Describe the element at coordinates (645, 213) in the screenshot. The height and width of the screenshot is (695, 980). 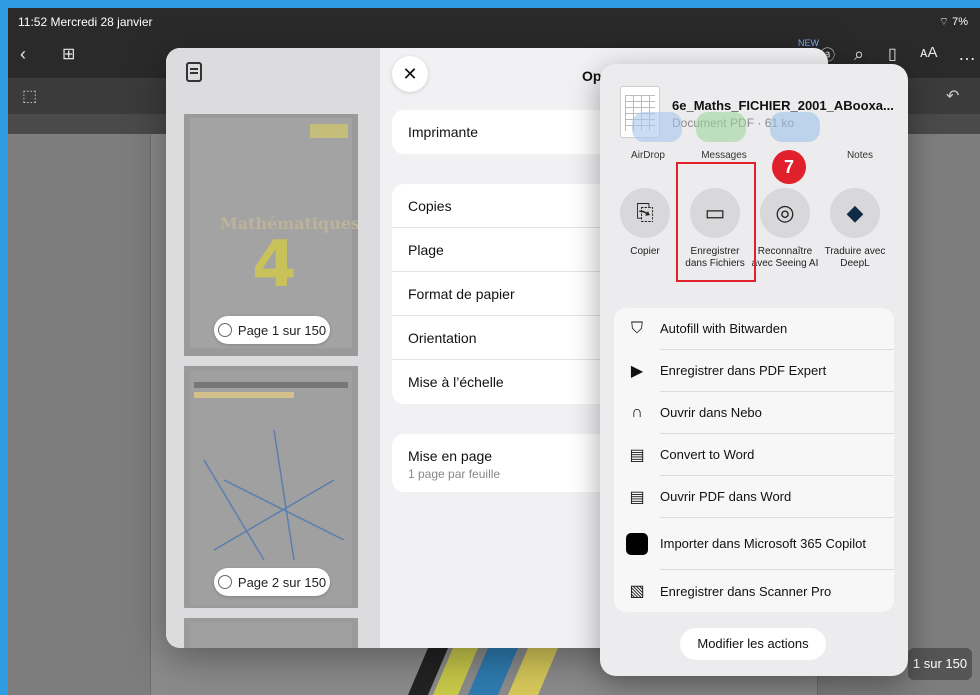
I see `copy-icon: ⎘` at that location.